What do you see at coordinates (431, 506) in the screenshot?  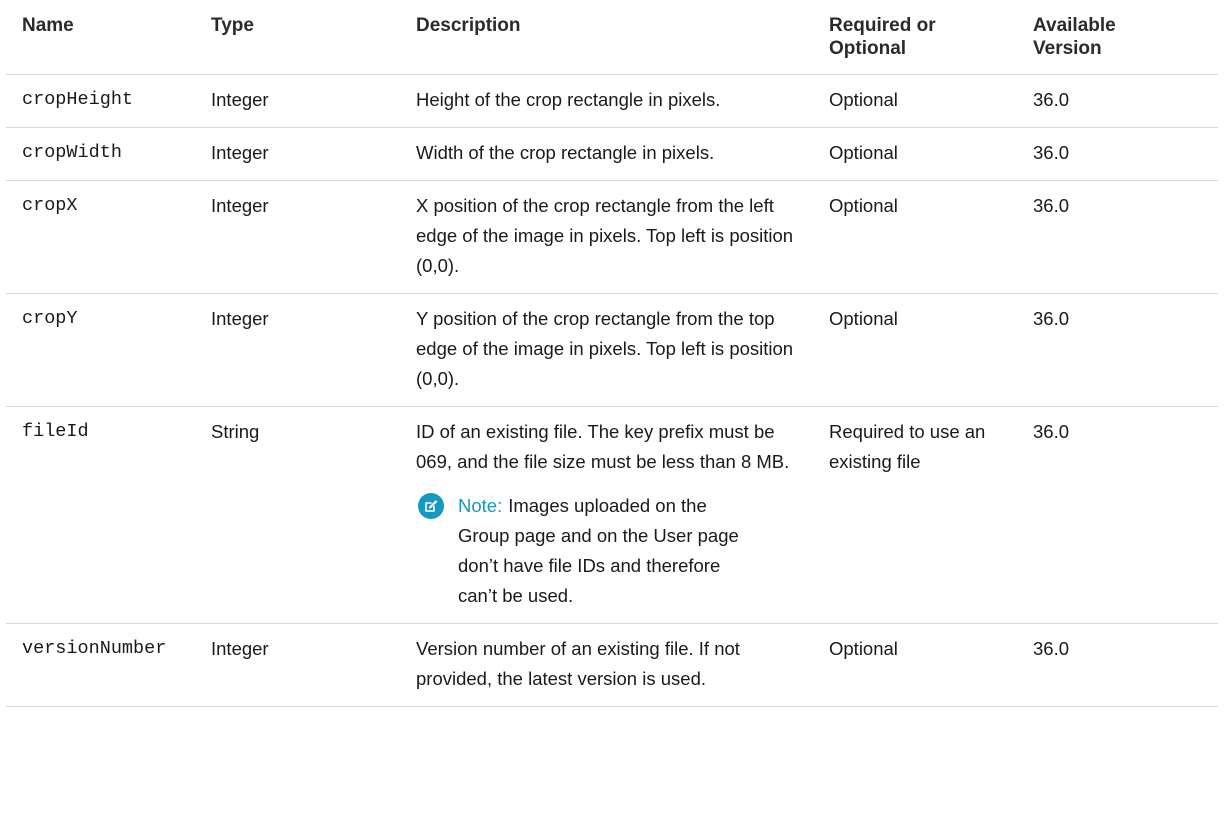 I see `edit-note-icon` at bounding box center [431, 506].